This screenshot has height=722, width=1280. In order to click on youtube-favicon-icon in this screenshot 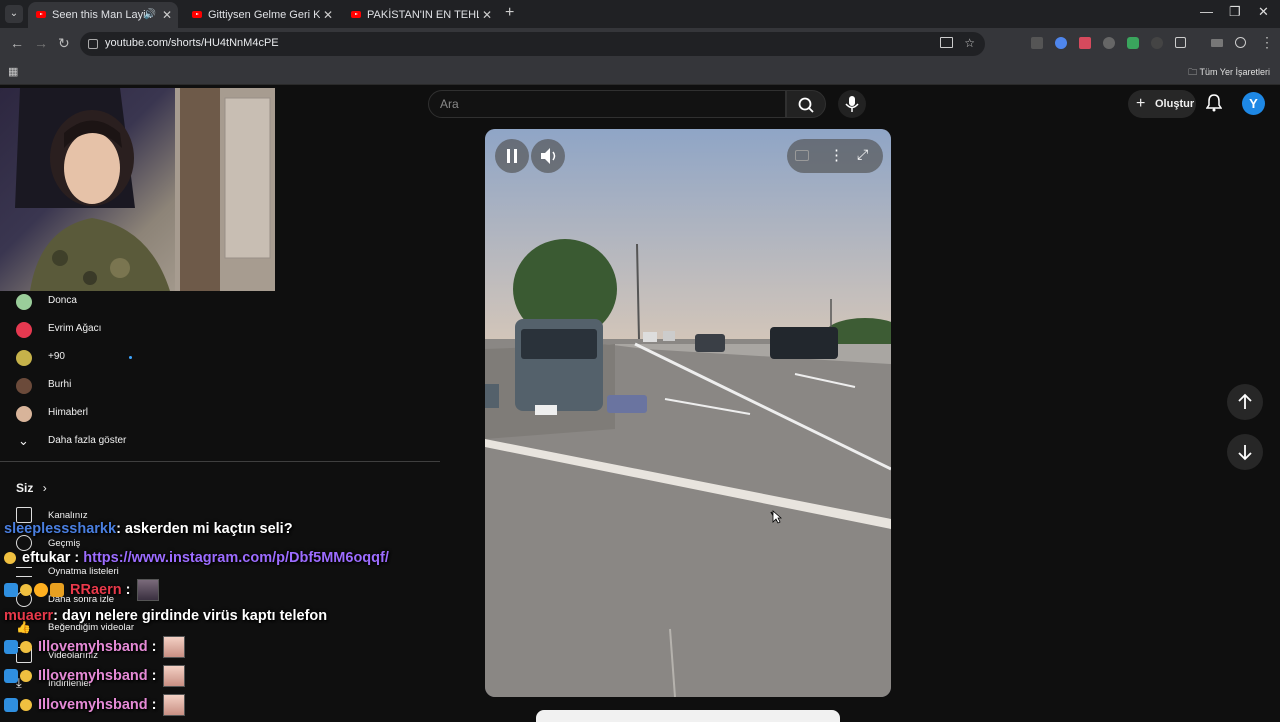, I will do `click(356, 14)`.